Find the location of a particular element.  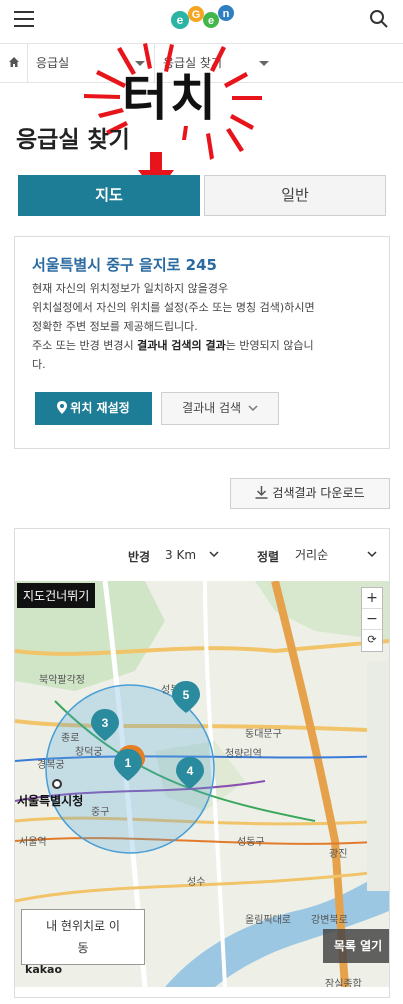

help-line-4-bold: 결과내 검색의 결과 is located at coordinates (181, 345).